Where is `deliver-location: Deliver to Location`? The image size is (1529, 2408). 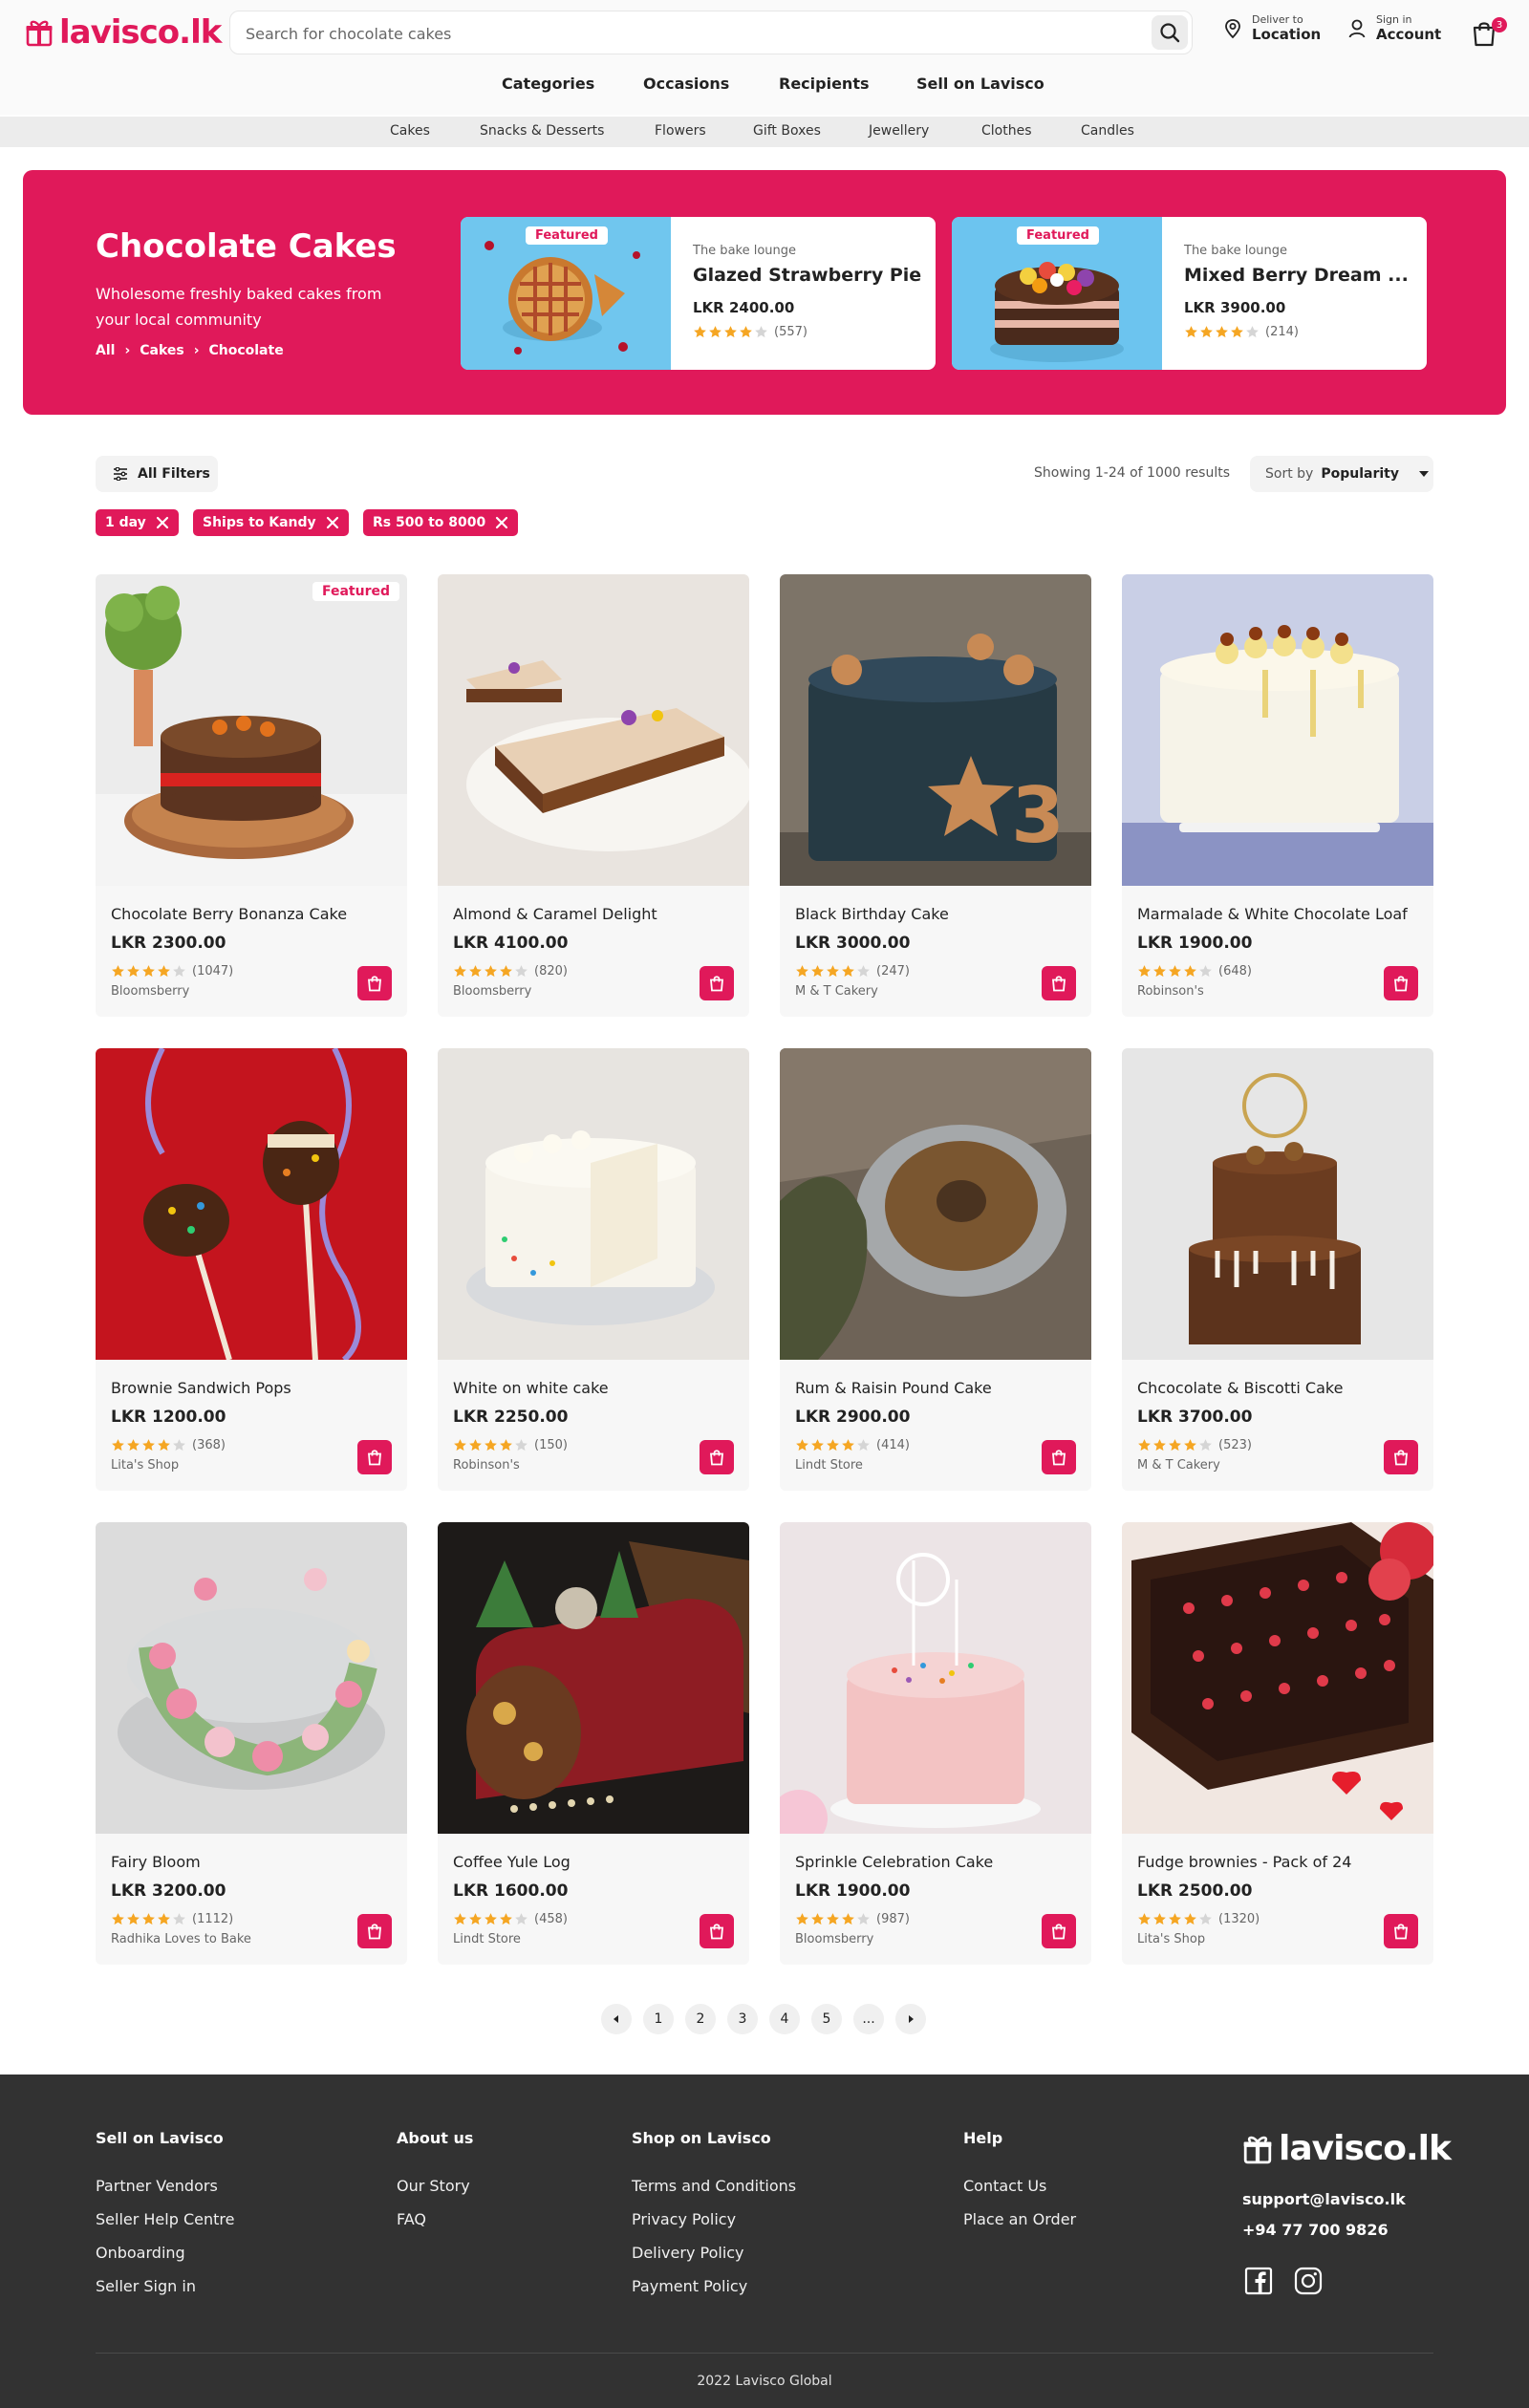
deliver-location: Deliver to Location is located at coordinates (1272, 28).